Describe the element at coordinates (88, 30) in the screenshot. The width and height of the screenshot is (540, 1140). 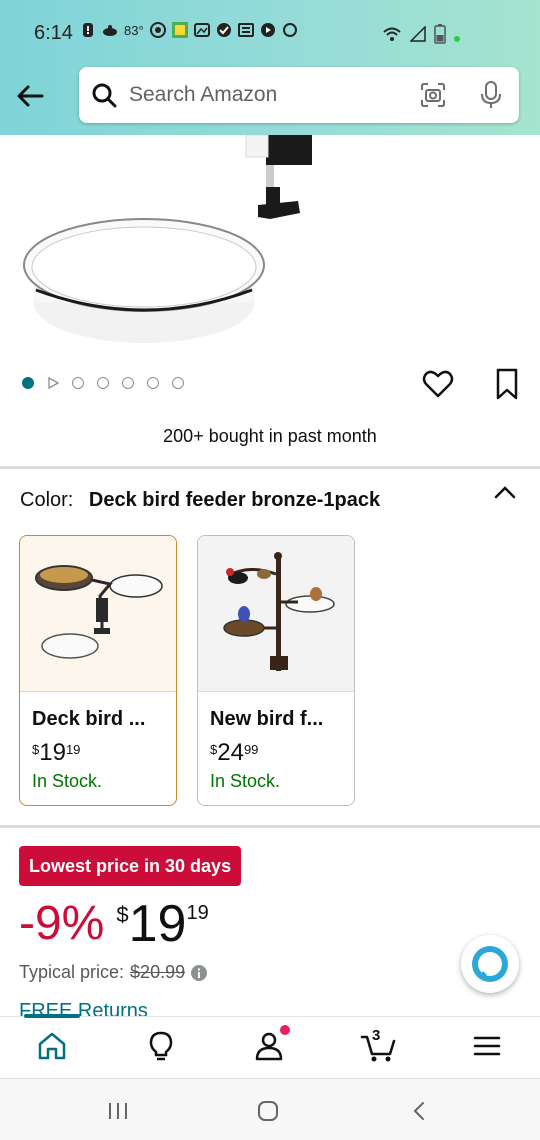
I see `alert-icon` at that location.